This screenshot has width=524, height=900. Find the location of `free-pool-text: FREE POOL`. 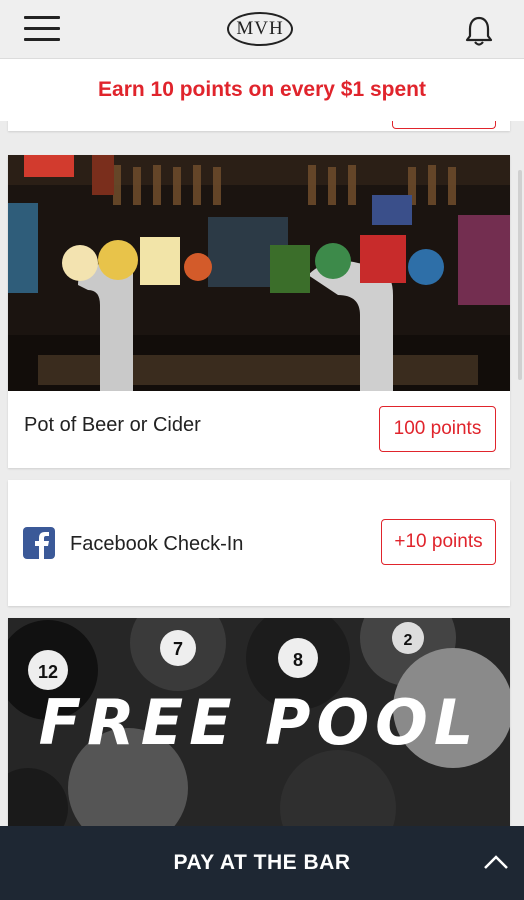

free-pool-text: FREE POOL is located at coordinates (259, 722).